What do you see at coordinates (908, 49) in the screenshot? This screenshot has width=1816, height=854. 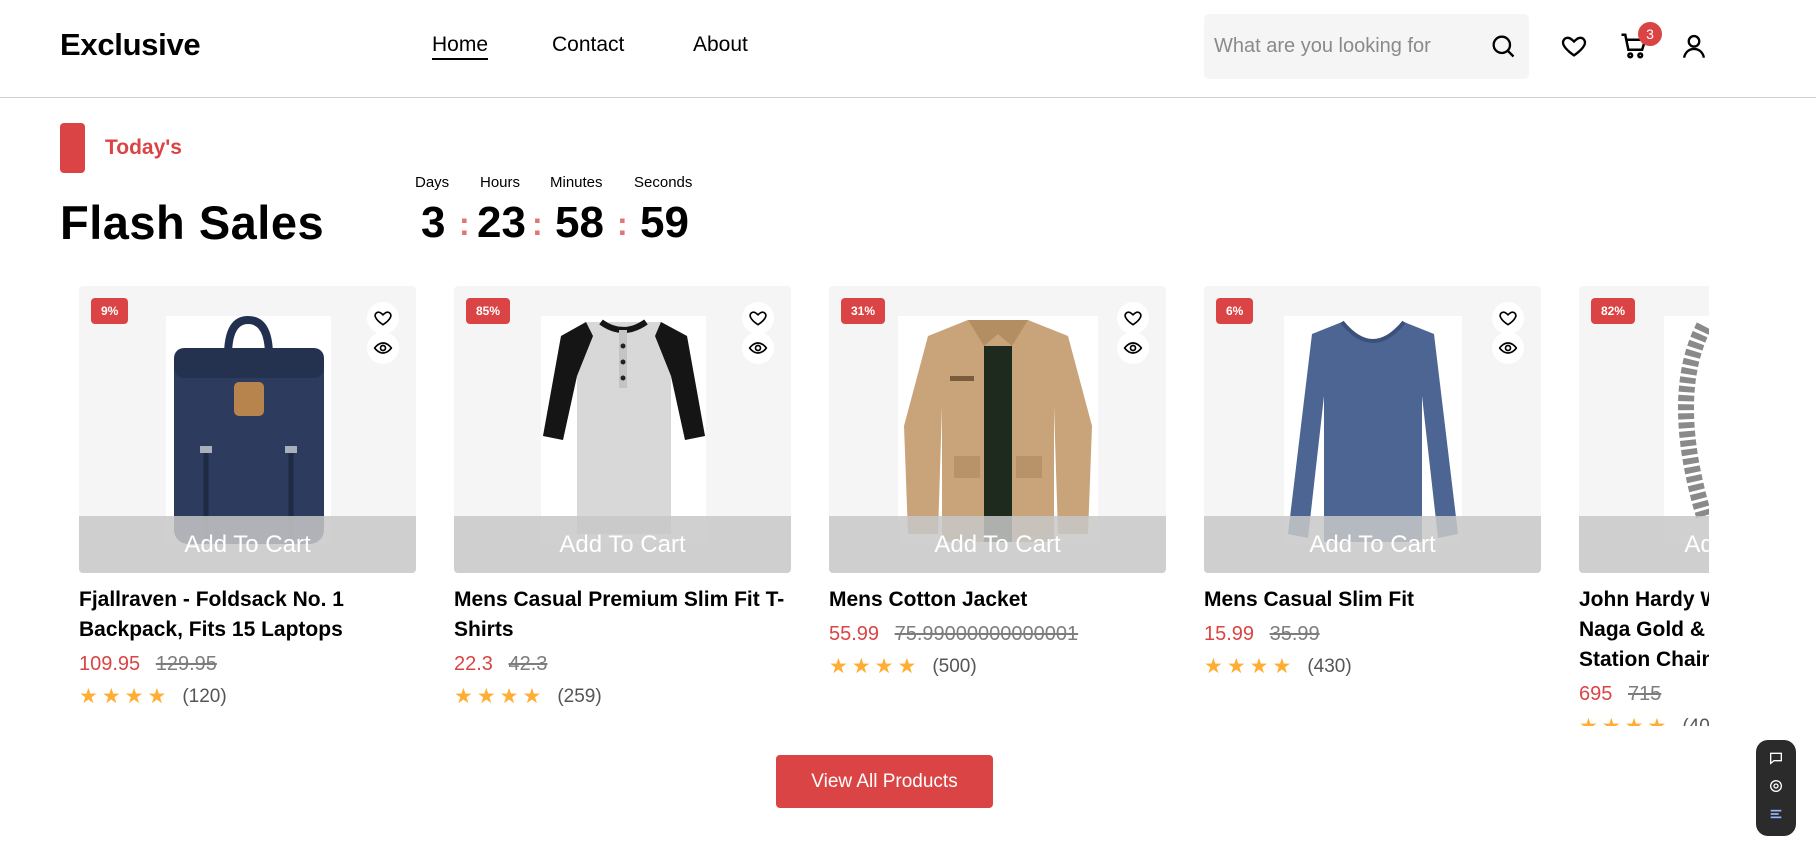 I see `site-header: Exclusive Home Contact About 3` at bounding box center [908, 49].